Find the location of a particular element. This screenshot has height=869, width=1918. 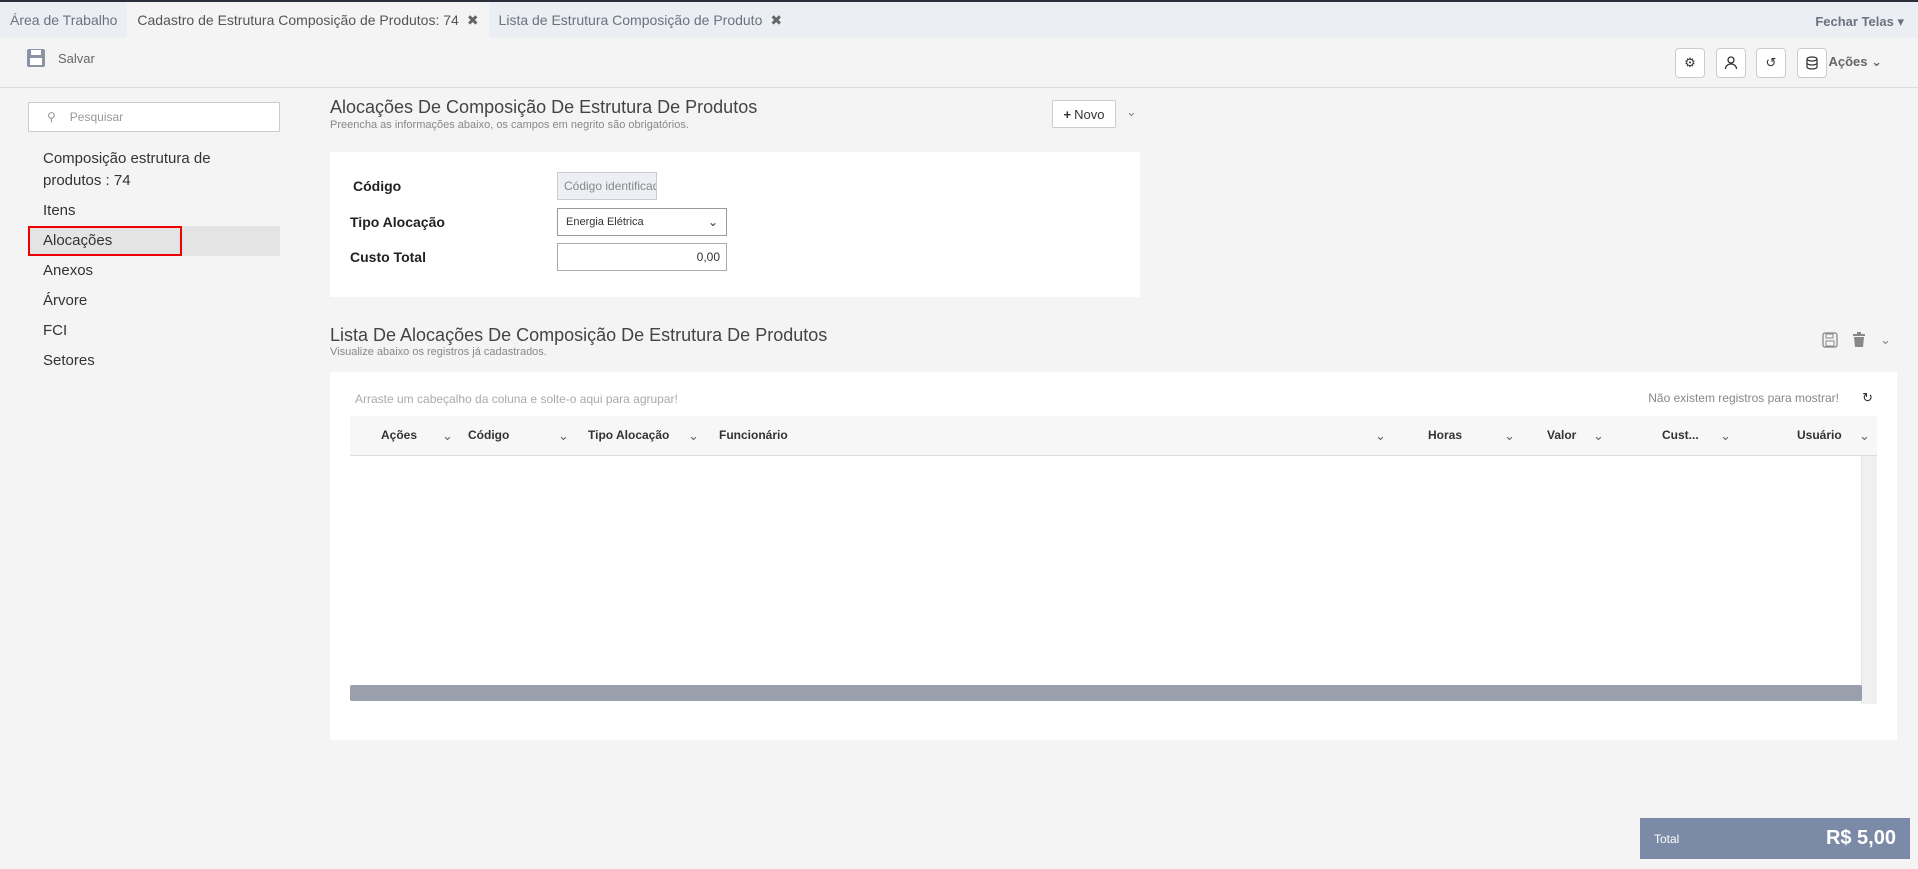

sidebar-item-alocacoes: Alocações is located at coordinates (154, 241).